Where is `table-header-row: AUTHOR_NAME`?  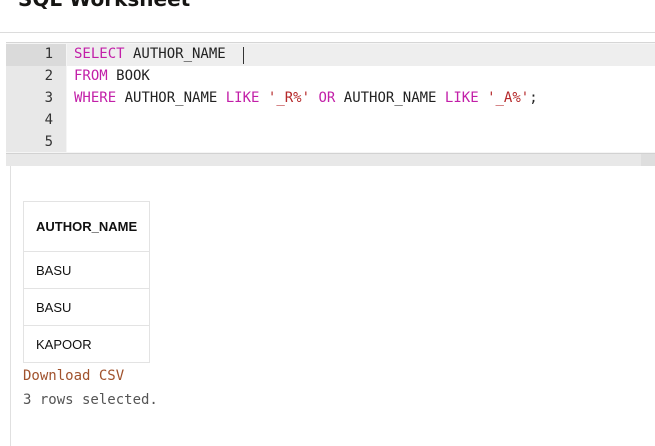
table-header-row: AUTHOR_NAME is located at coordinates (86, 226).